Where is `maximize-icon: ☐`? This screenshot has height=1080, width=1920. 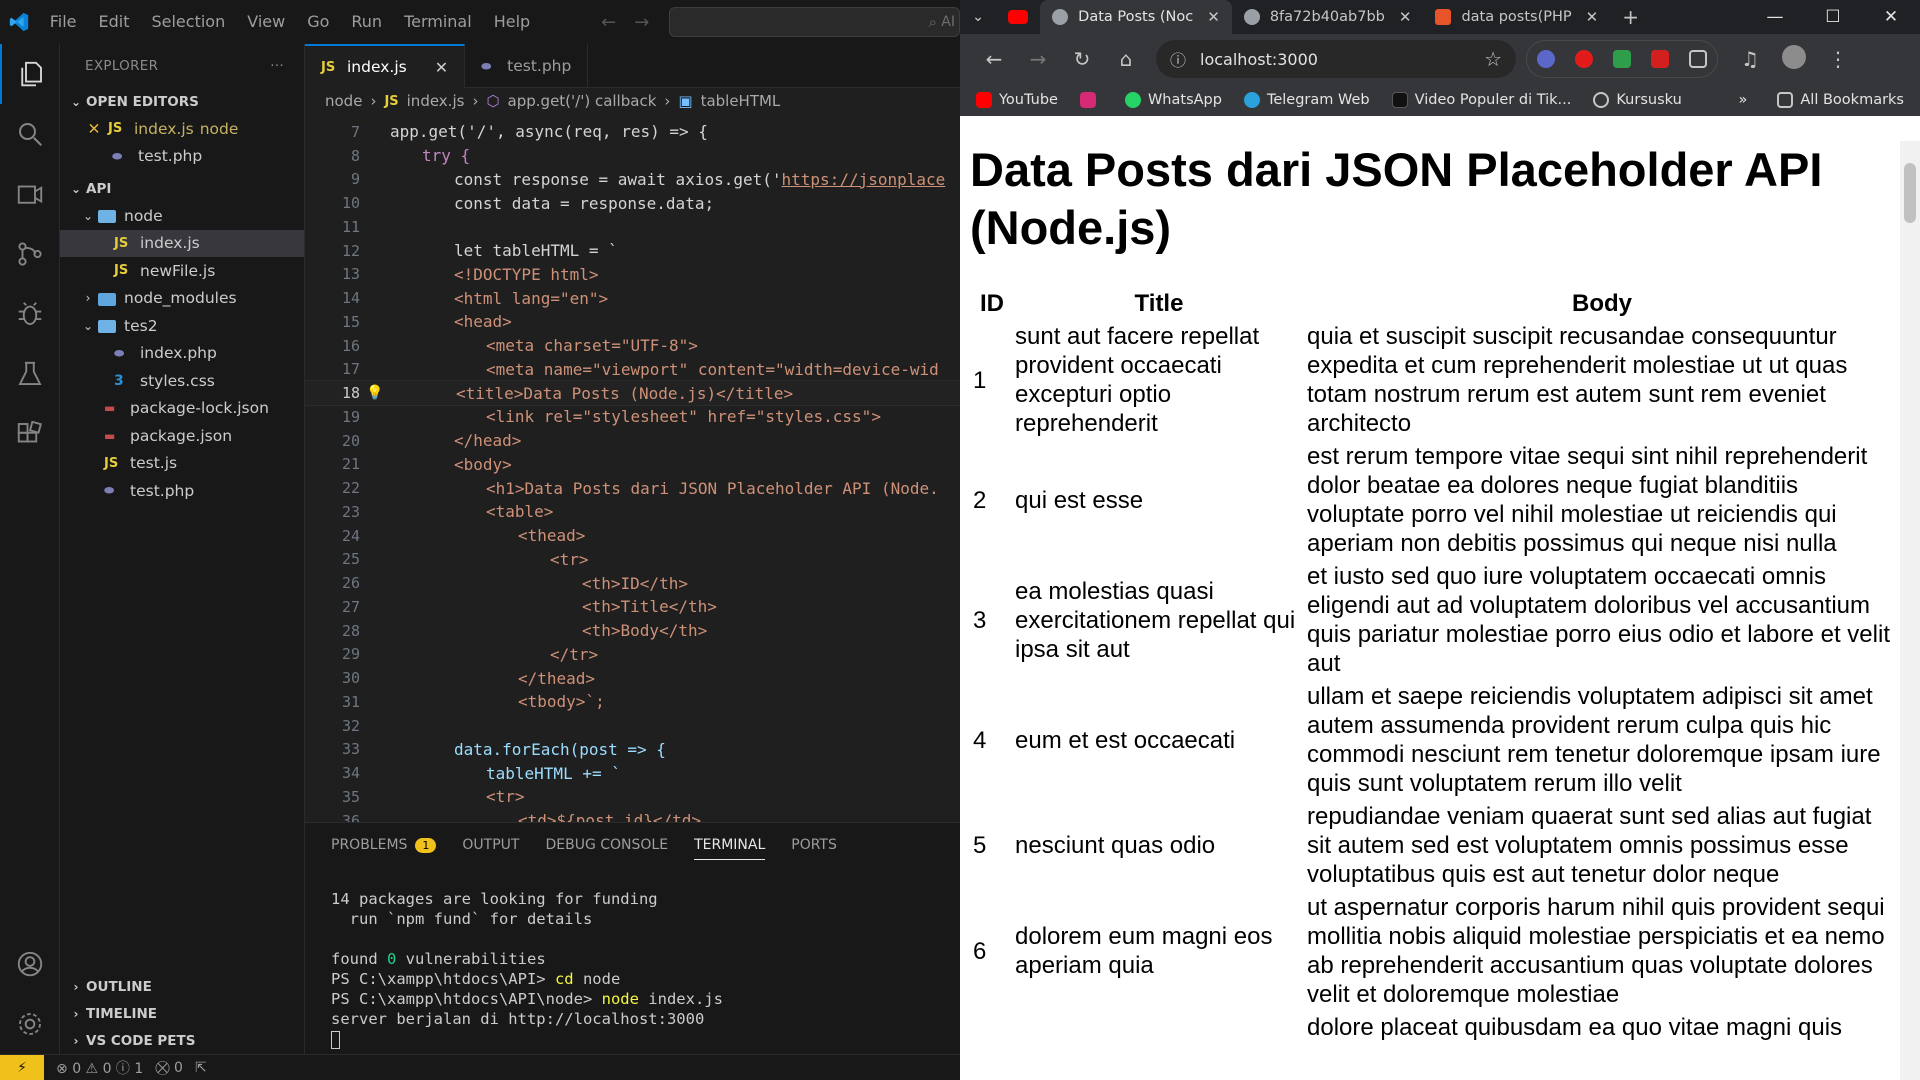 maximize-icon: ☐ is located at coordinates (1833, 17).